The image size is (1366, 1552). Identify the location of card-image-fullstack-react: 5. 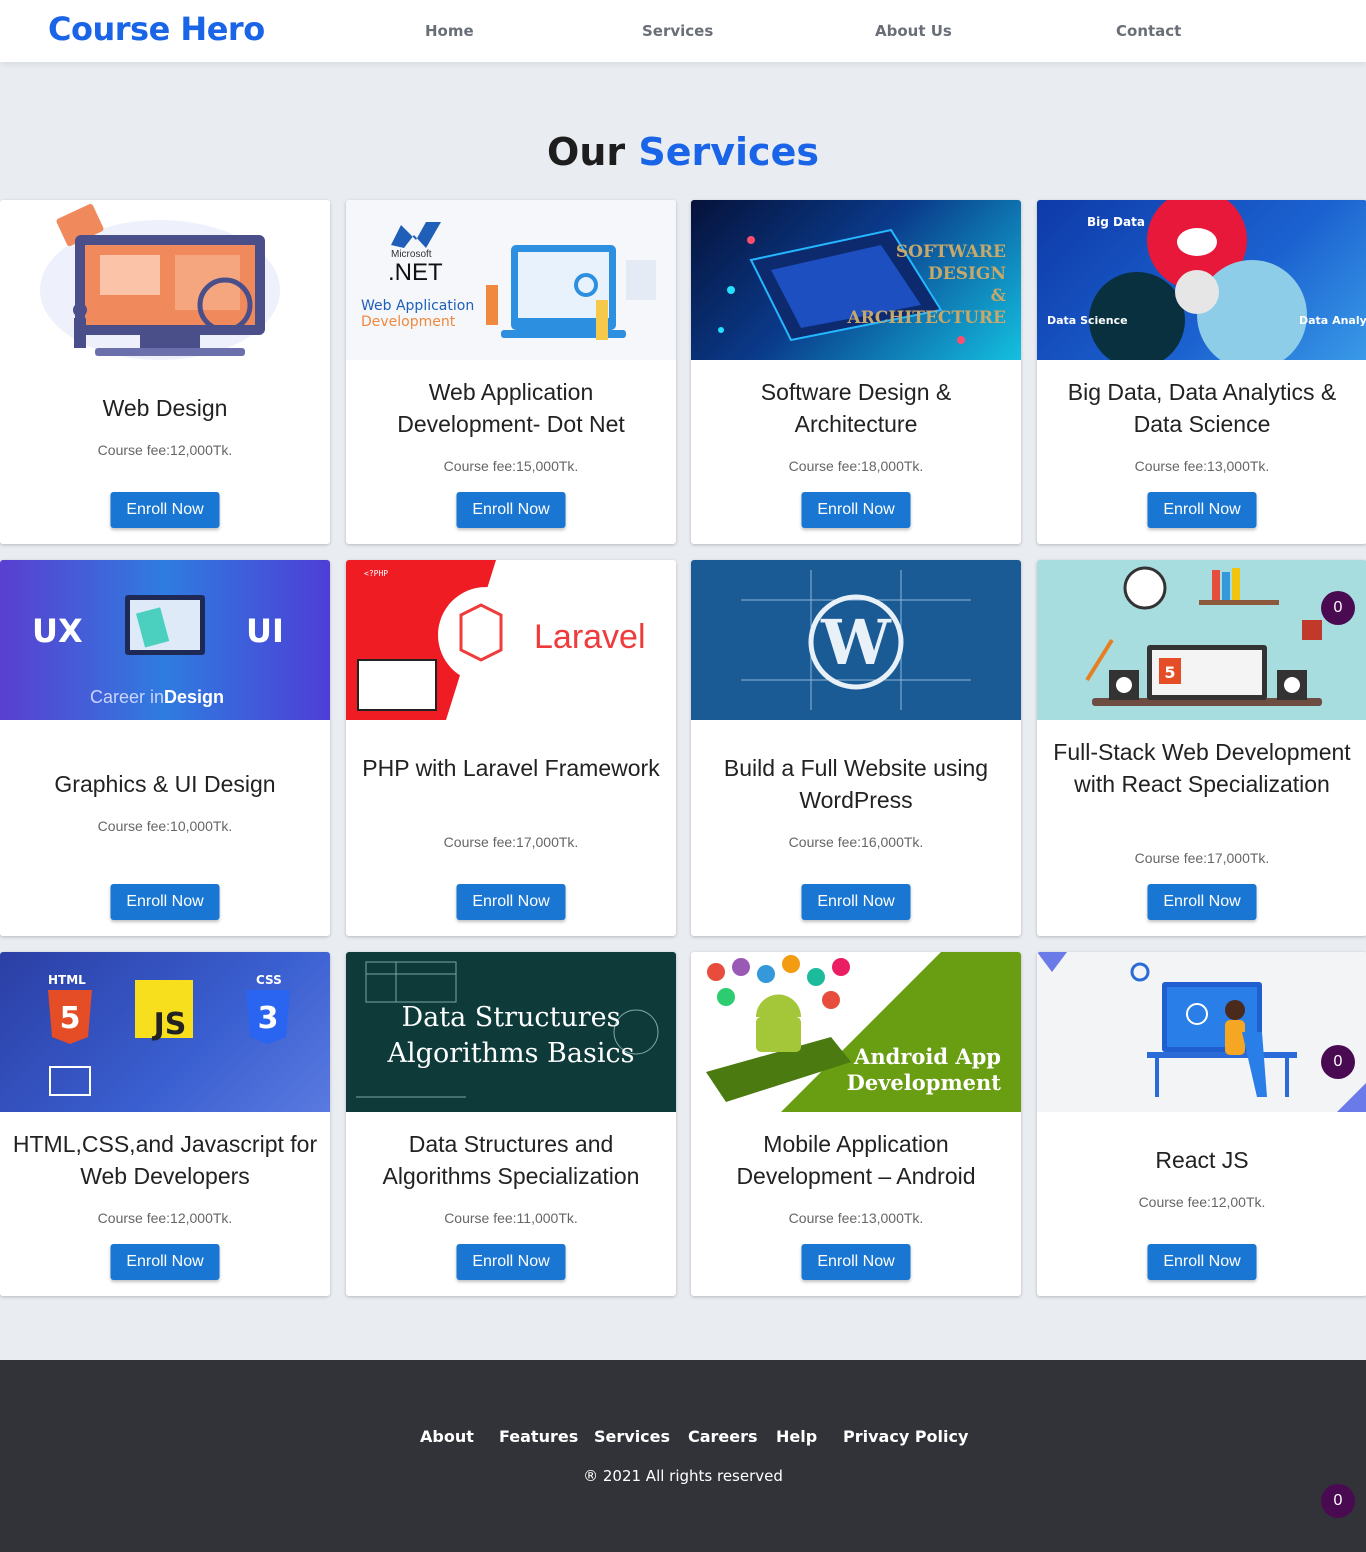
(1201, 640).